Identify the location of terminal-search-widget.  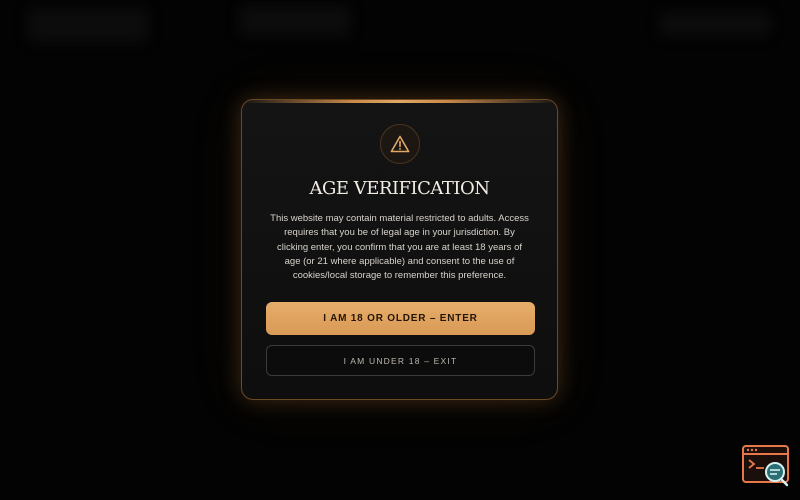
(766, 466).